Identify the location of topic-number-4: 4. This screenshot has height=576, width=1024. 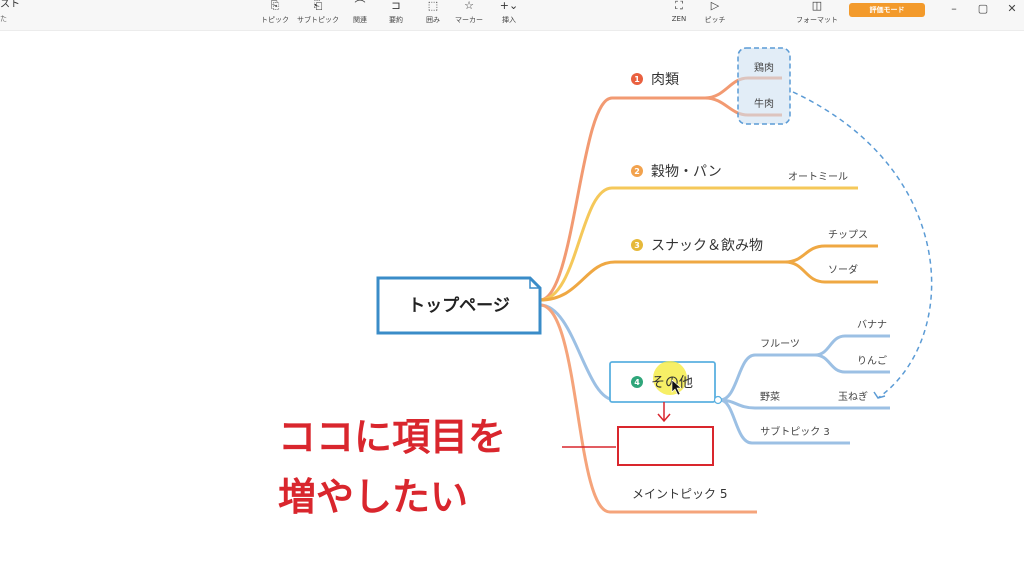
(637, 382).